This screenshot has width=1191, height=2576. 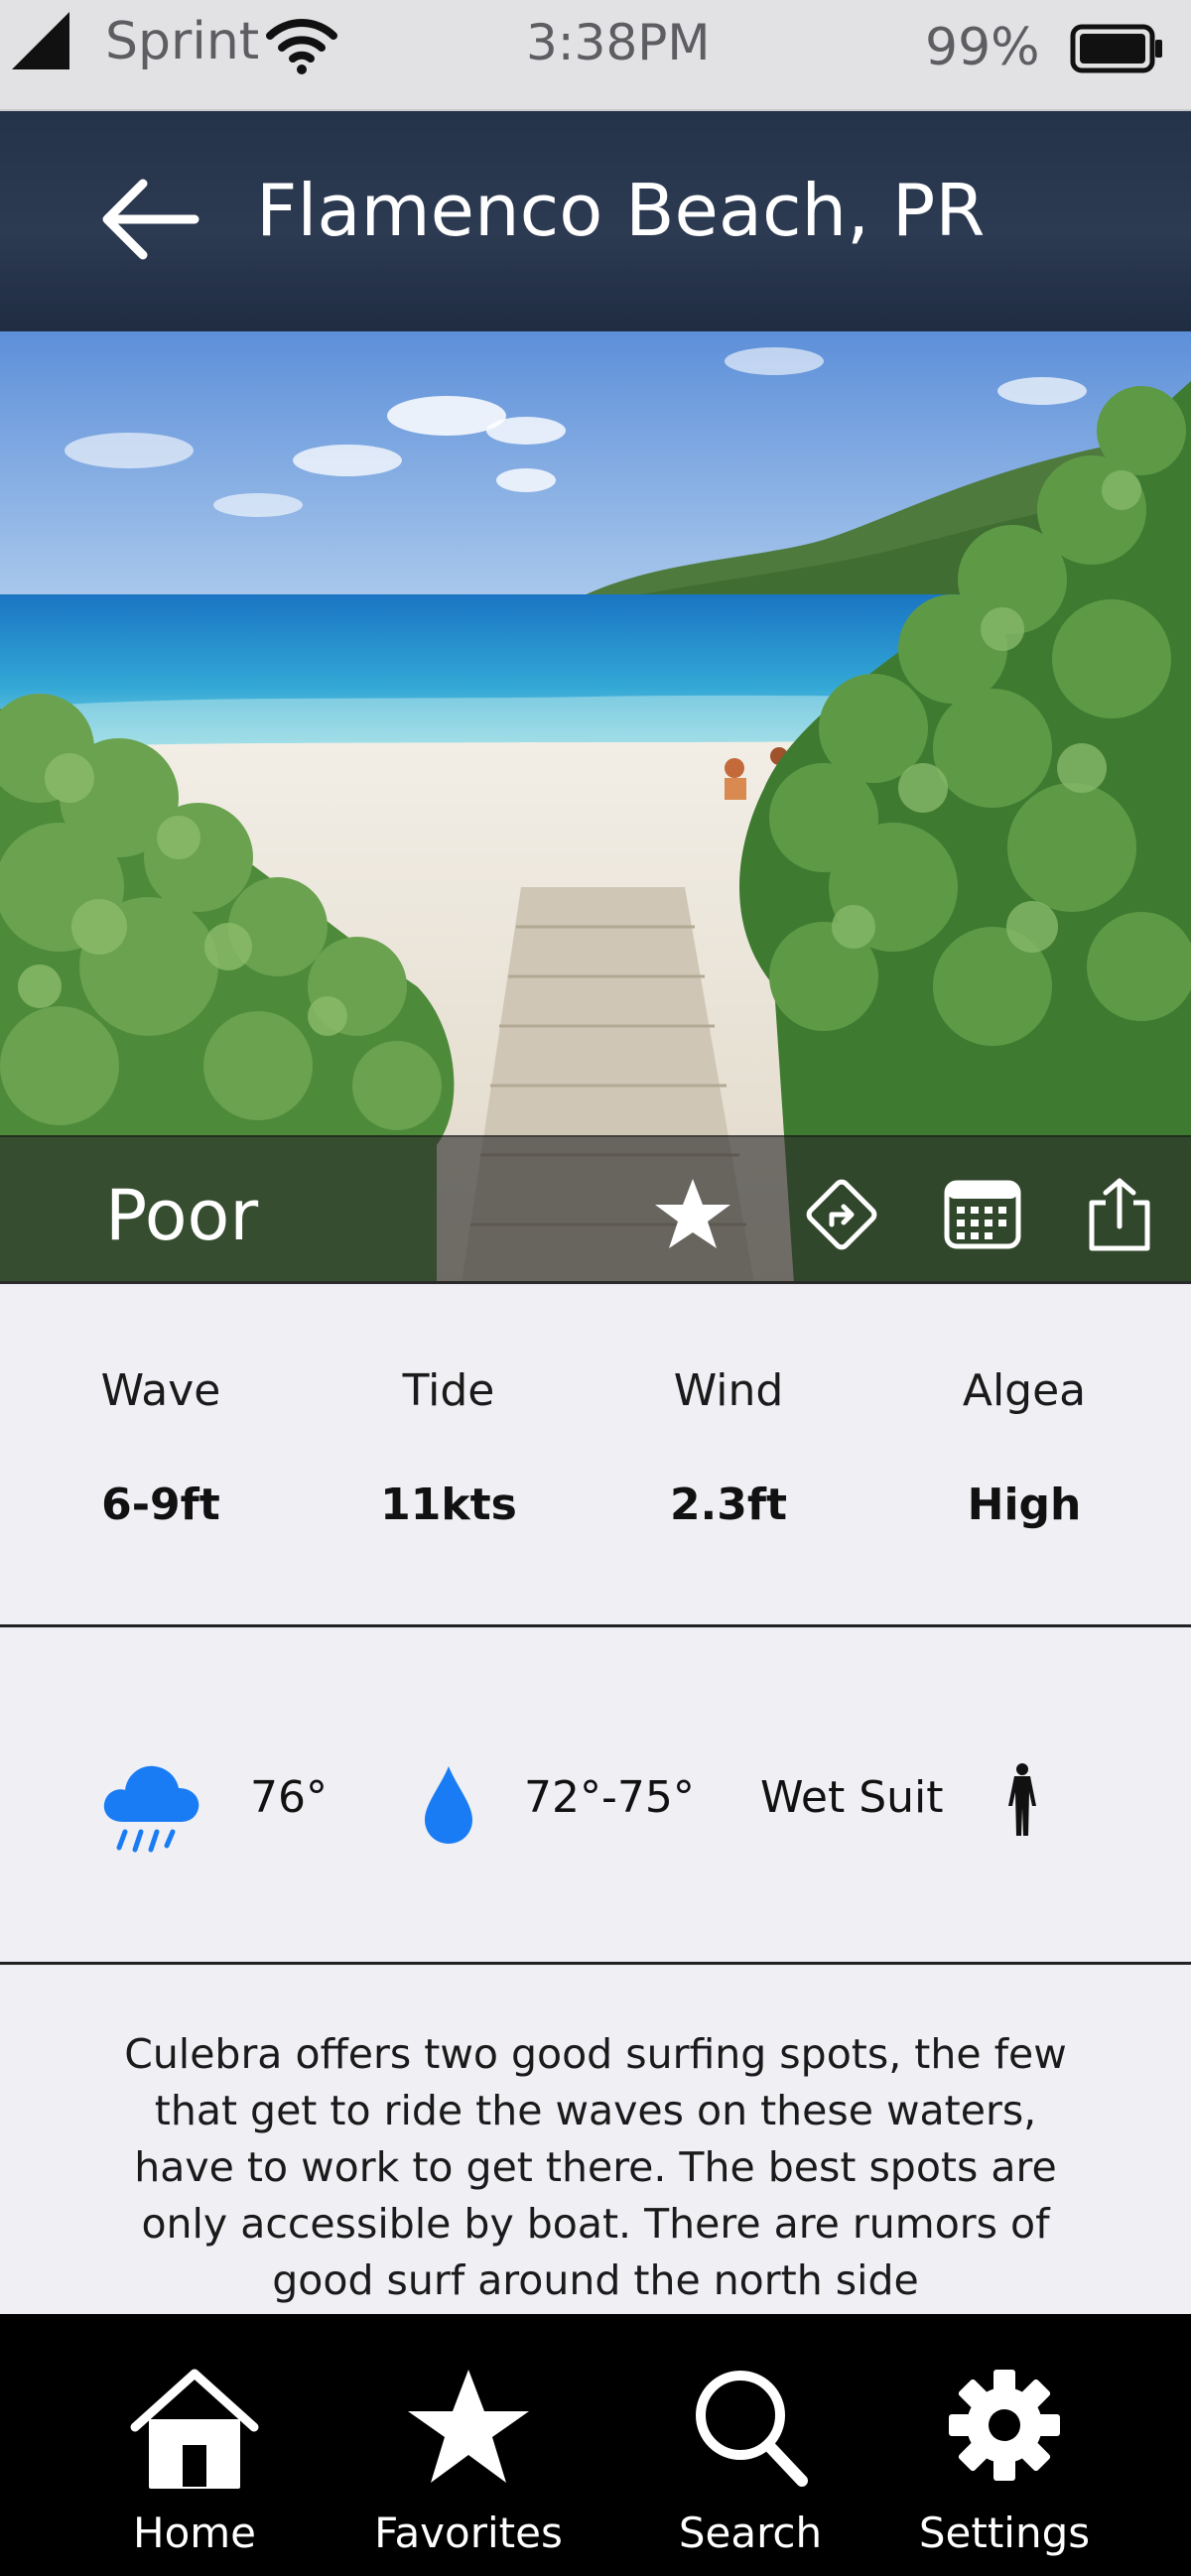 What do you see at coordinates (841, 1214) in the screenshot?
I see `directions-icon` at bounding box center [841, 1214].